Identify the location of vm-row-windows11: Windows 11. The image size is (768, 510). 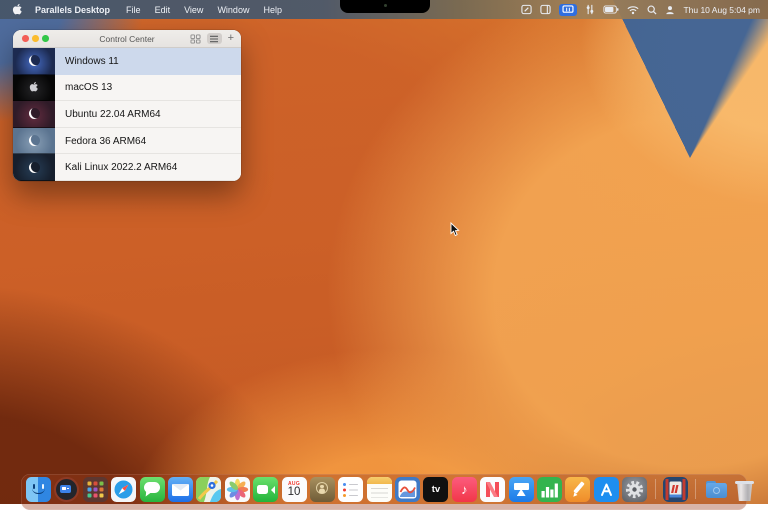
(127, 61).